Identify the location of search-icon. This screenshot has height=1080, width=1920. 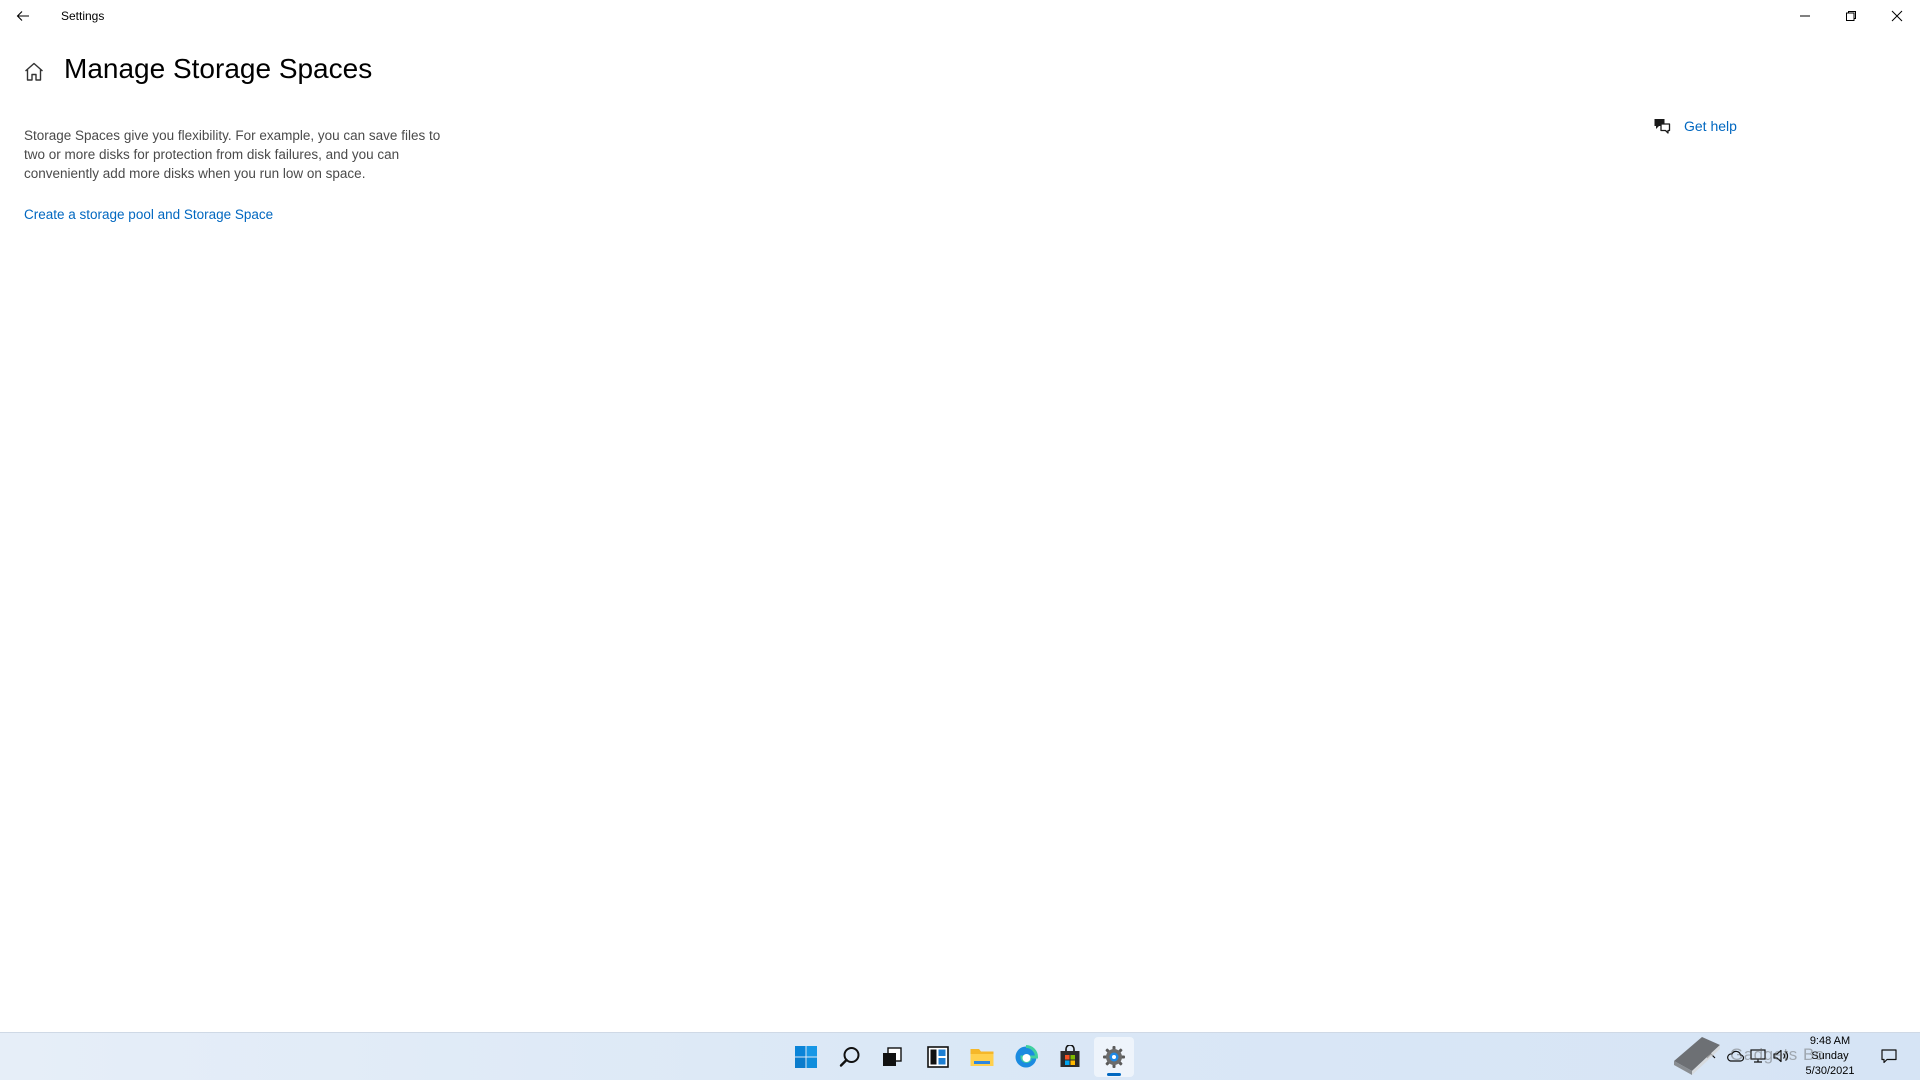
(849, 1057).